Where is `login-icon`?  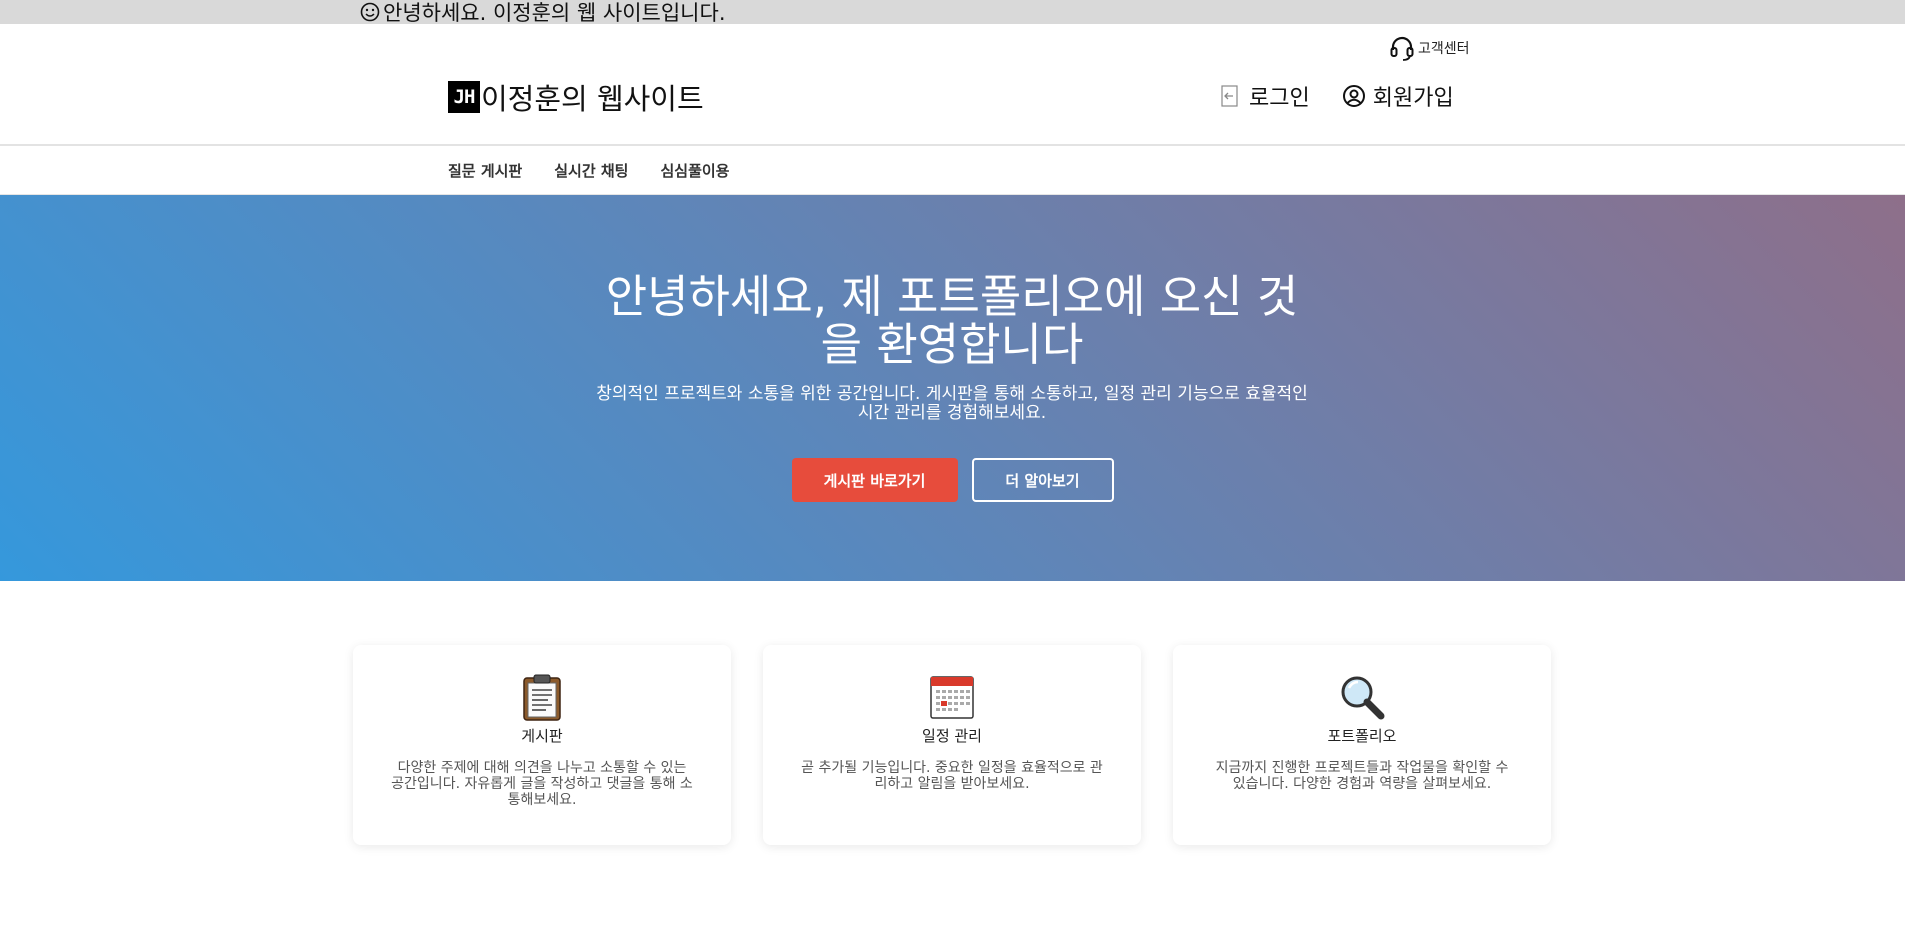
login-icon is located at coordinates (1229, 96).